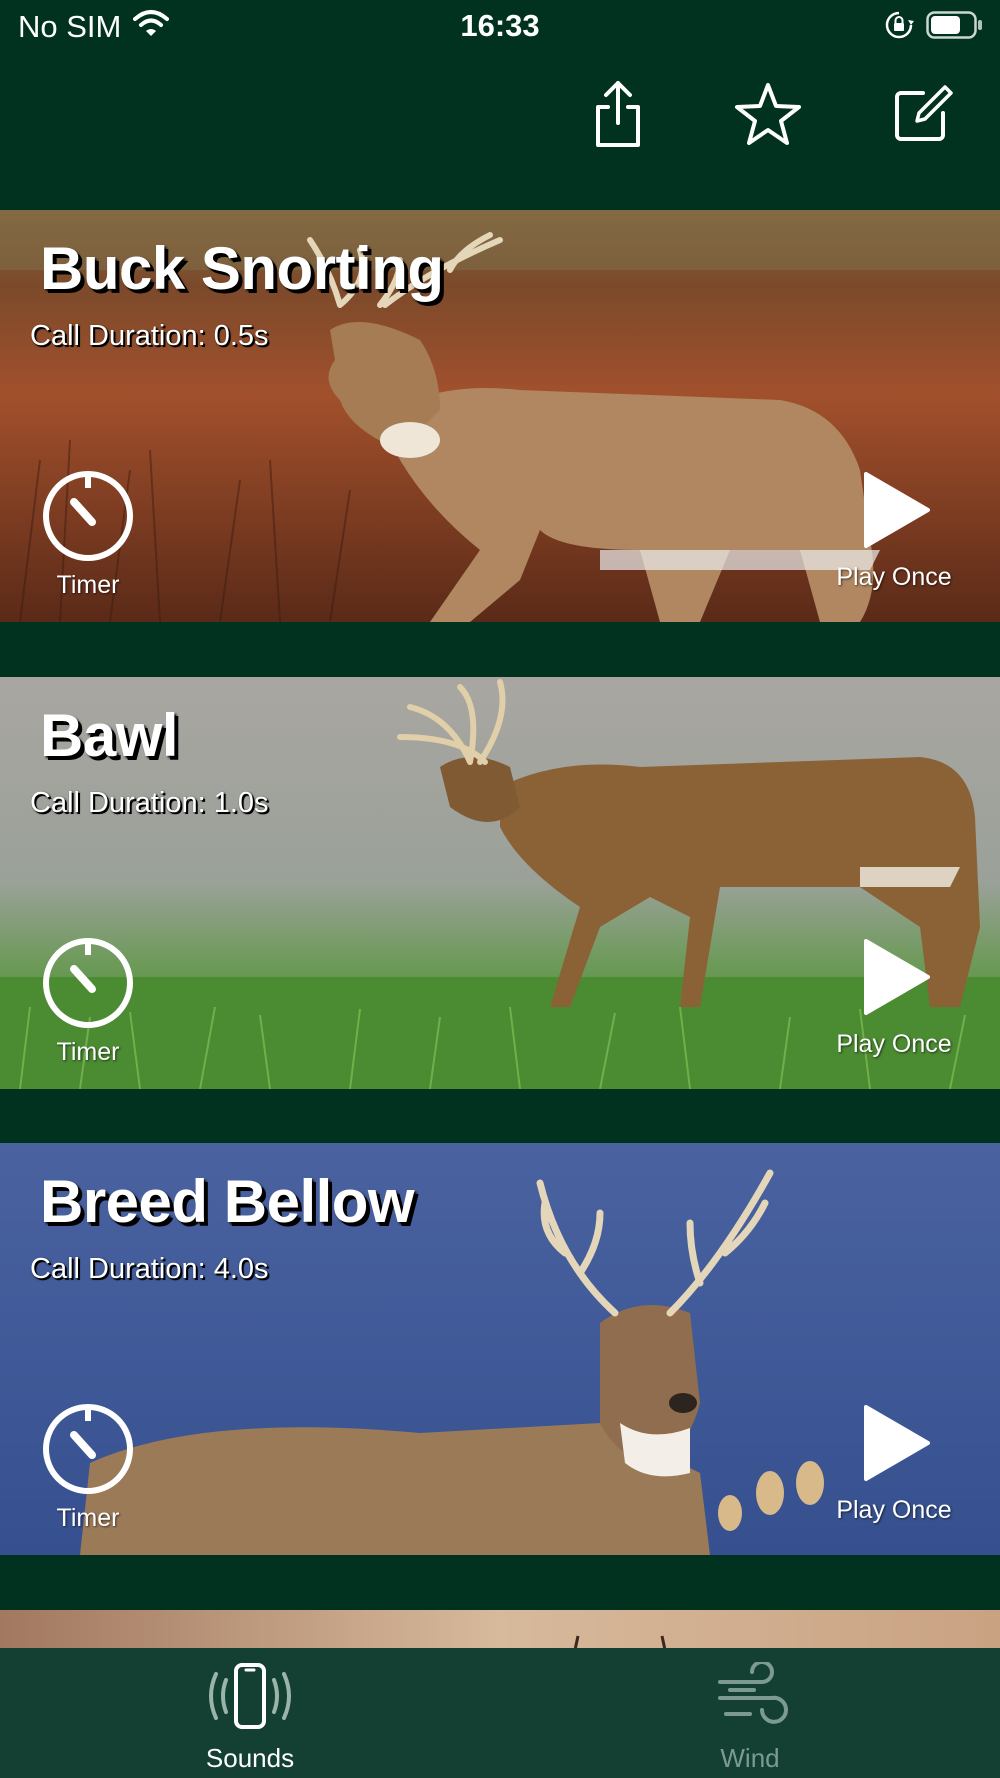 Image resolution: width=1000 pixels, height=1778 pixels. I want to click on tab-wind: Wind, so click(750, 1717).